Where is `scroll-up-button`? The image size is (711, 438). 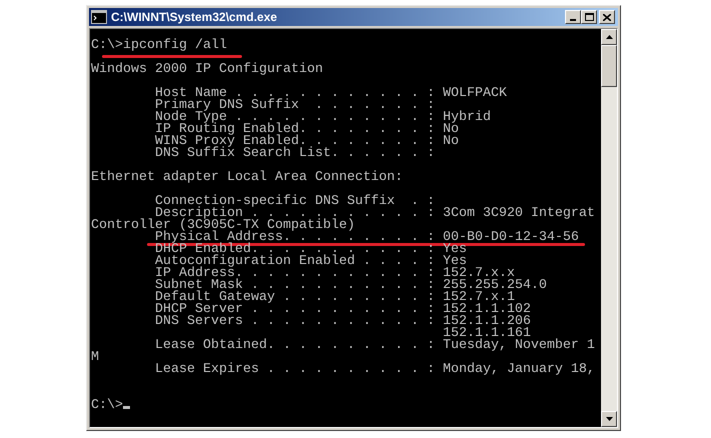
scroll-up-button is located at coordinates (609, 37).